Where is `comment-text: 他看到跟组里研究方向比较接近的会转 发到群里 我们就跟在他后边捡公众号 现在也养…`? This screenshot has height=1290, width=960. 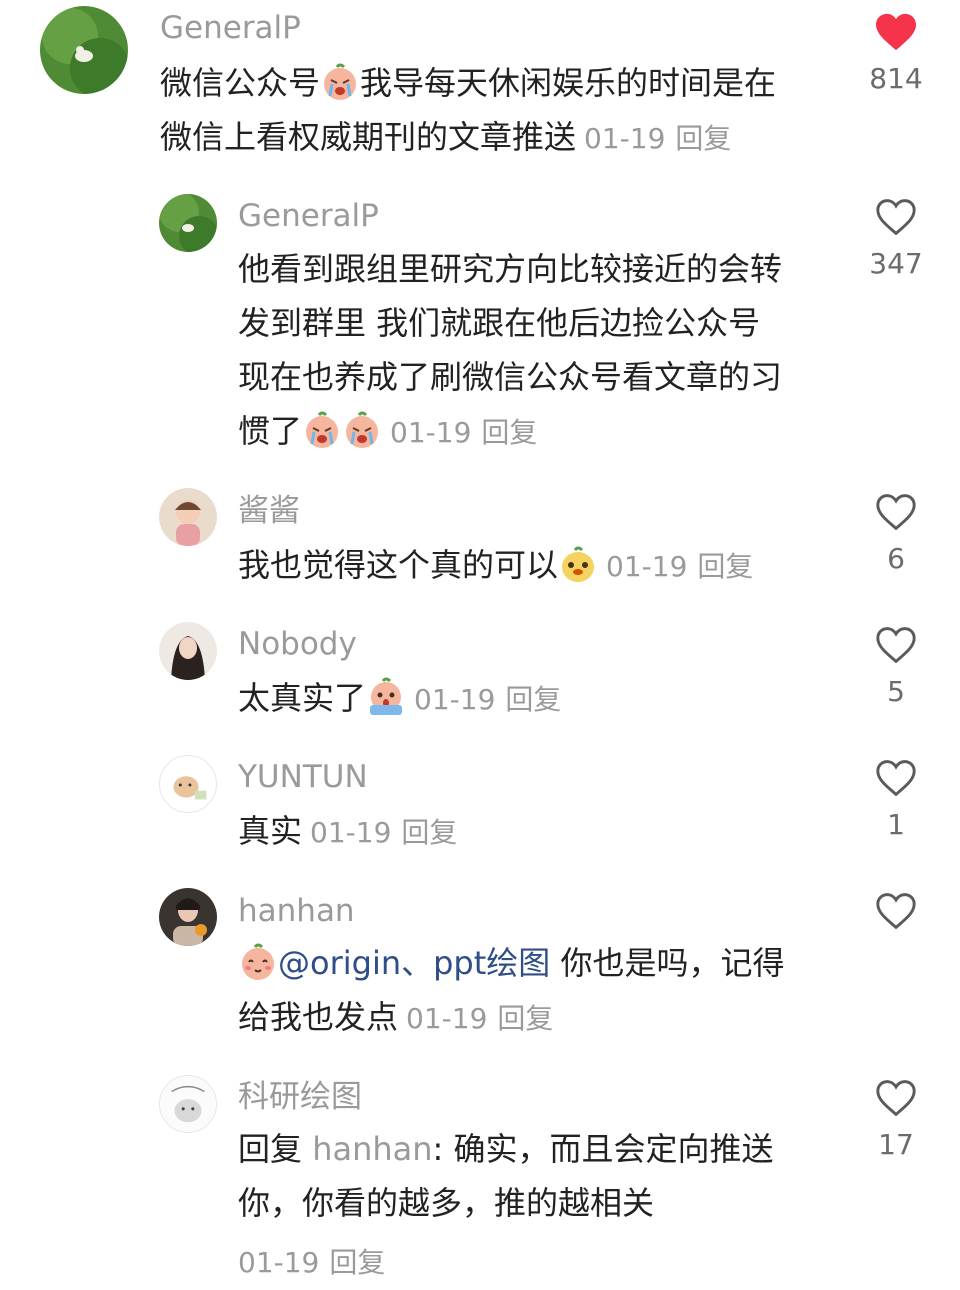
comment-text: 他看到跟组里研究方向比较接近的会转 发到群里 我们就跟在他后边捡公众号 现在也养… is located at coordinates (510, 350).